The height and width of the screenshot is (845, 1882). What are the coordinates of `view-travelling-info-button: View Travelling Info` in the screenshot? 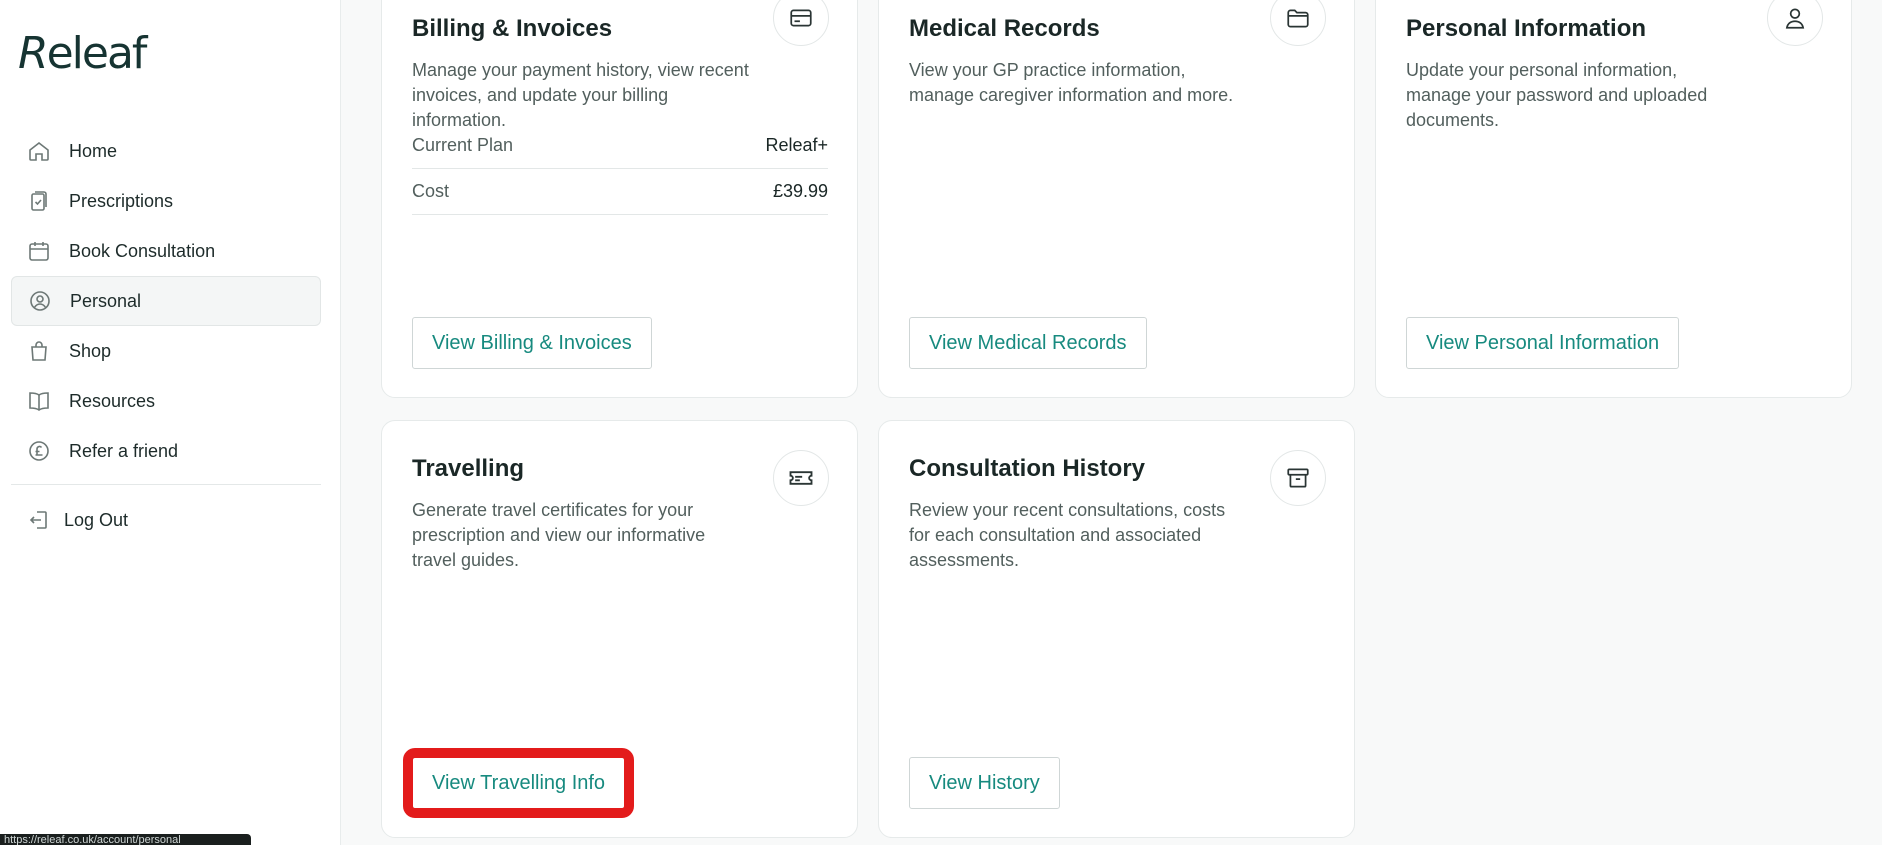 It's located at (518, 783).